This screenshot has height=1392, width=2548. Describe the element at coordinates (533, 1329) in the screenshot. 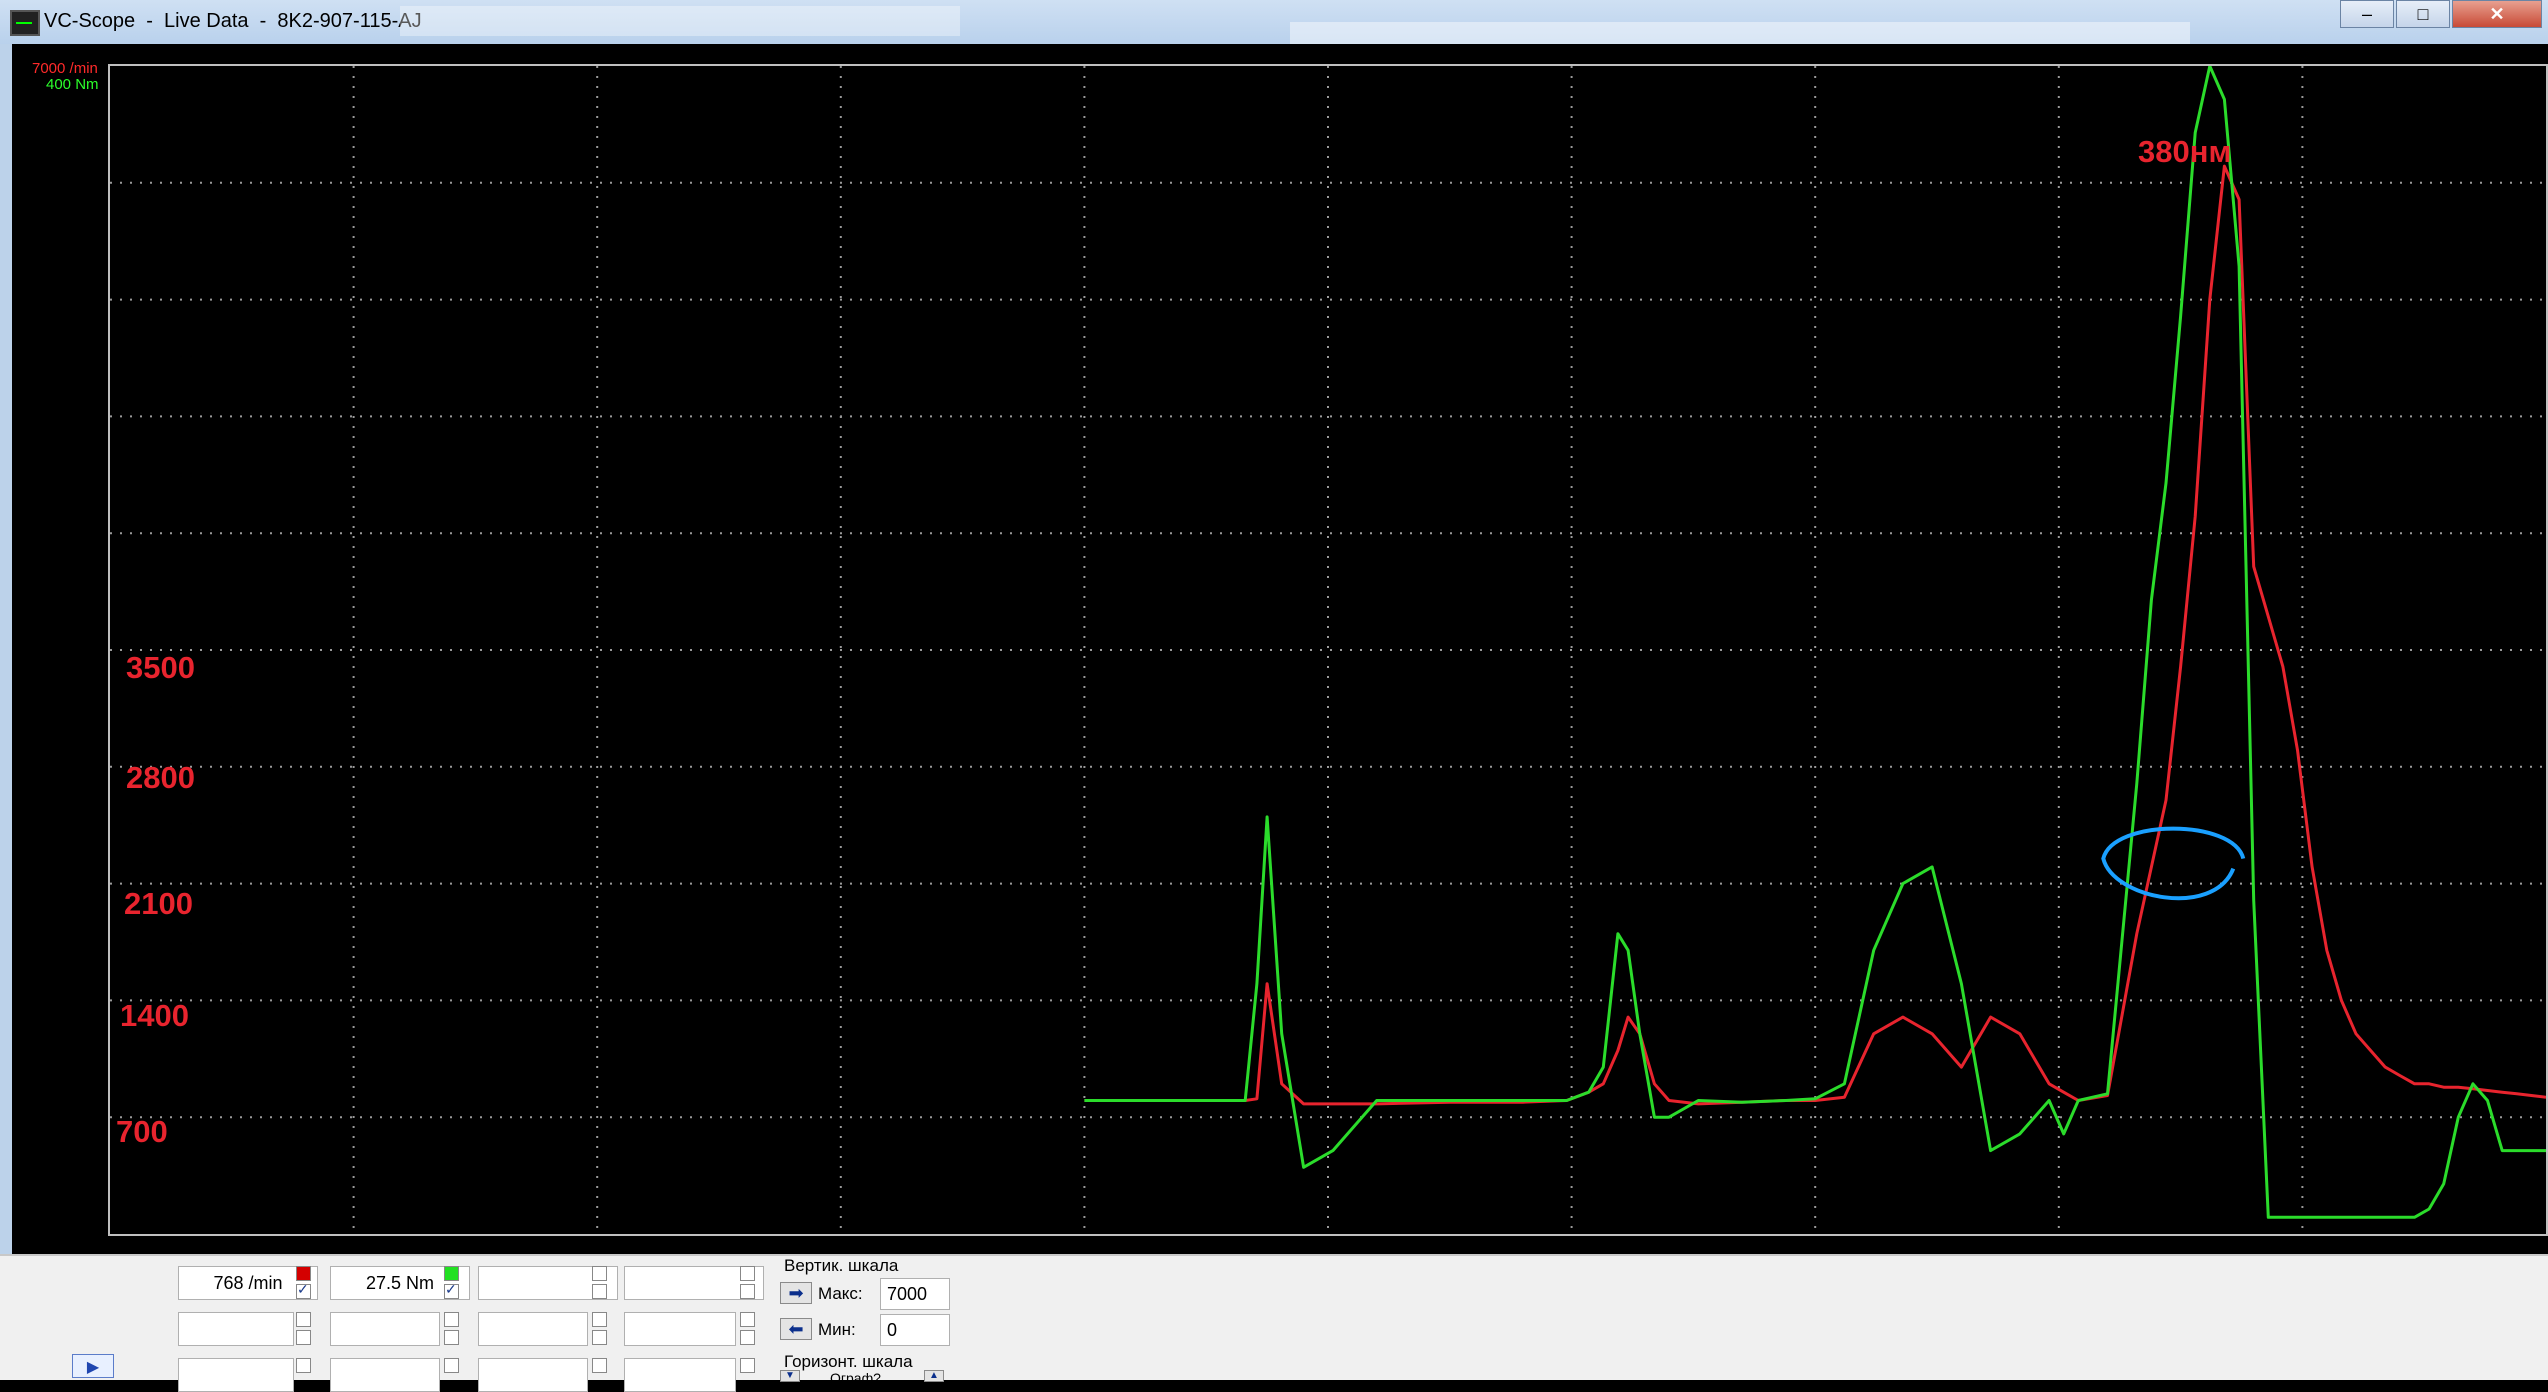

I see `channel-7-value` at that location.